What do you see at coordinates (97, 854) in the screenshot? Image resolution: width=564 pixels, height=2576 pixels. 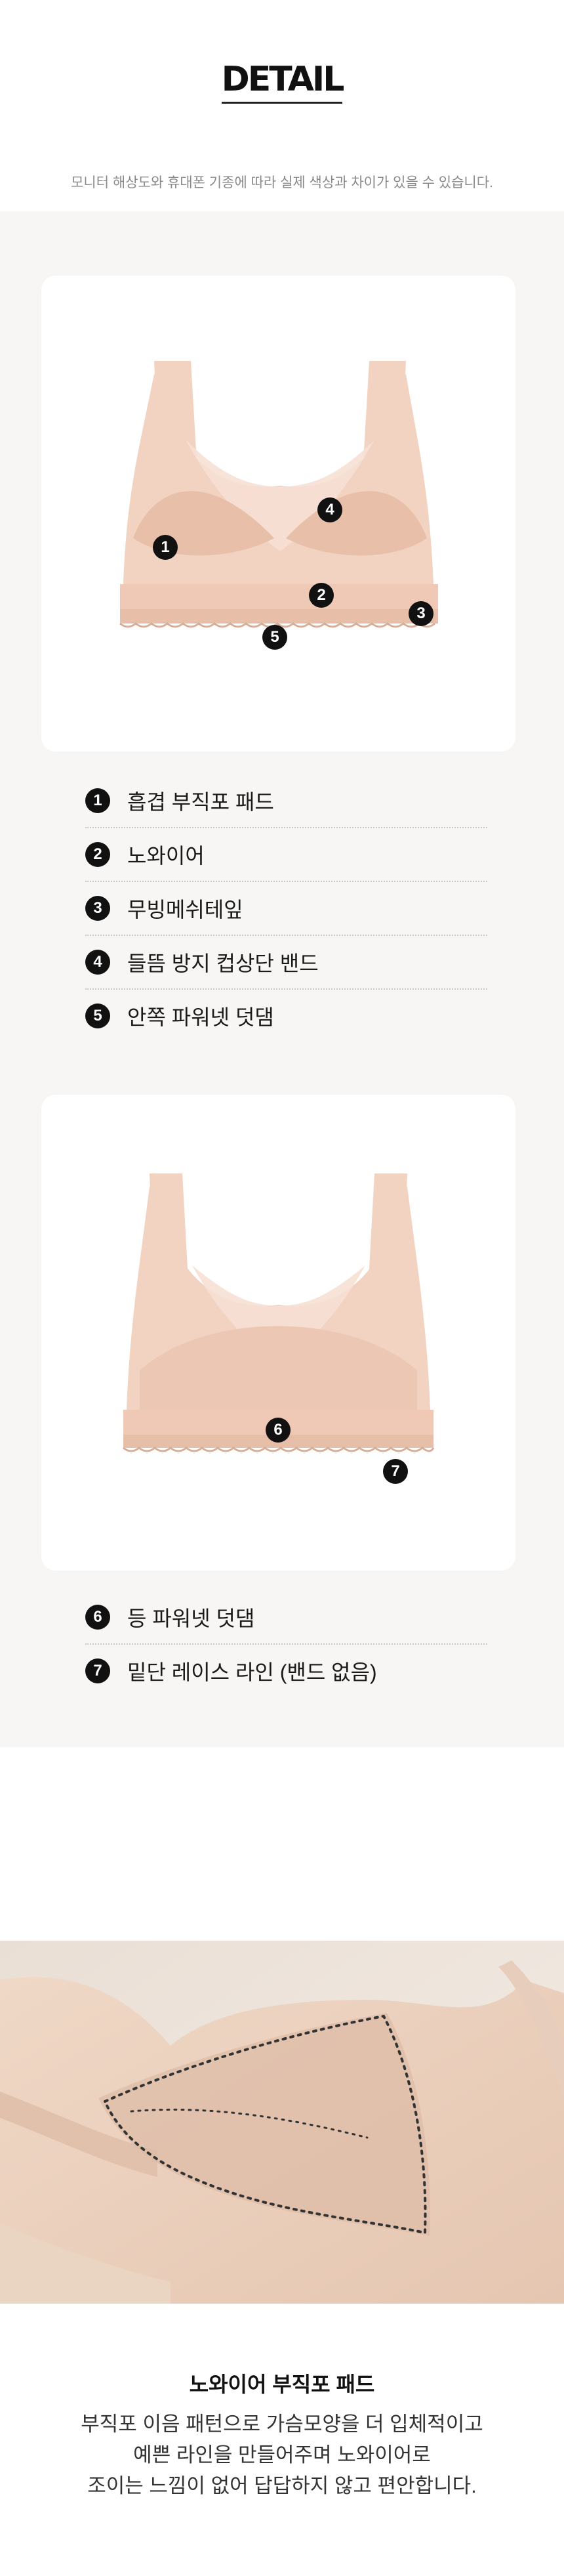 I see `legend-number: 2` at bounding box center [97, 854].